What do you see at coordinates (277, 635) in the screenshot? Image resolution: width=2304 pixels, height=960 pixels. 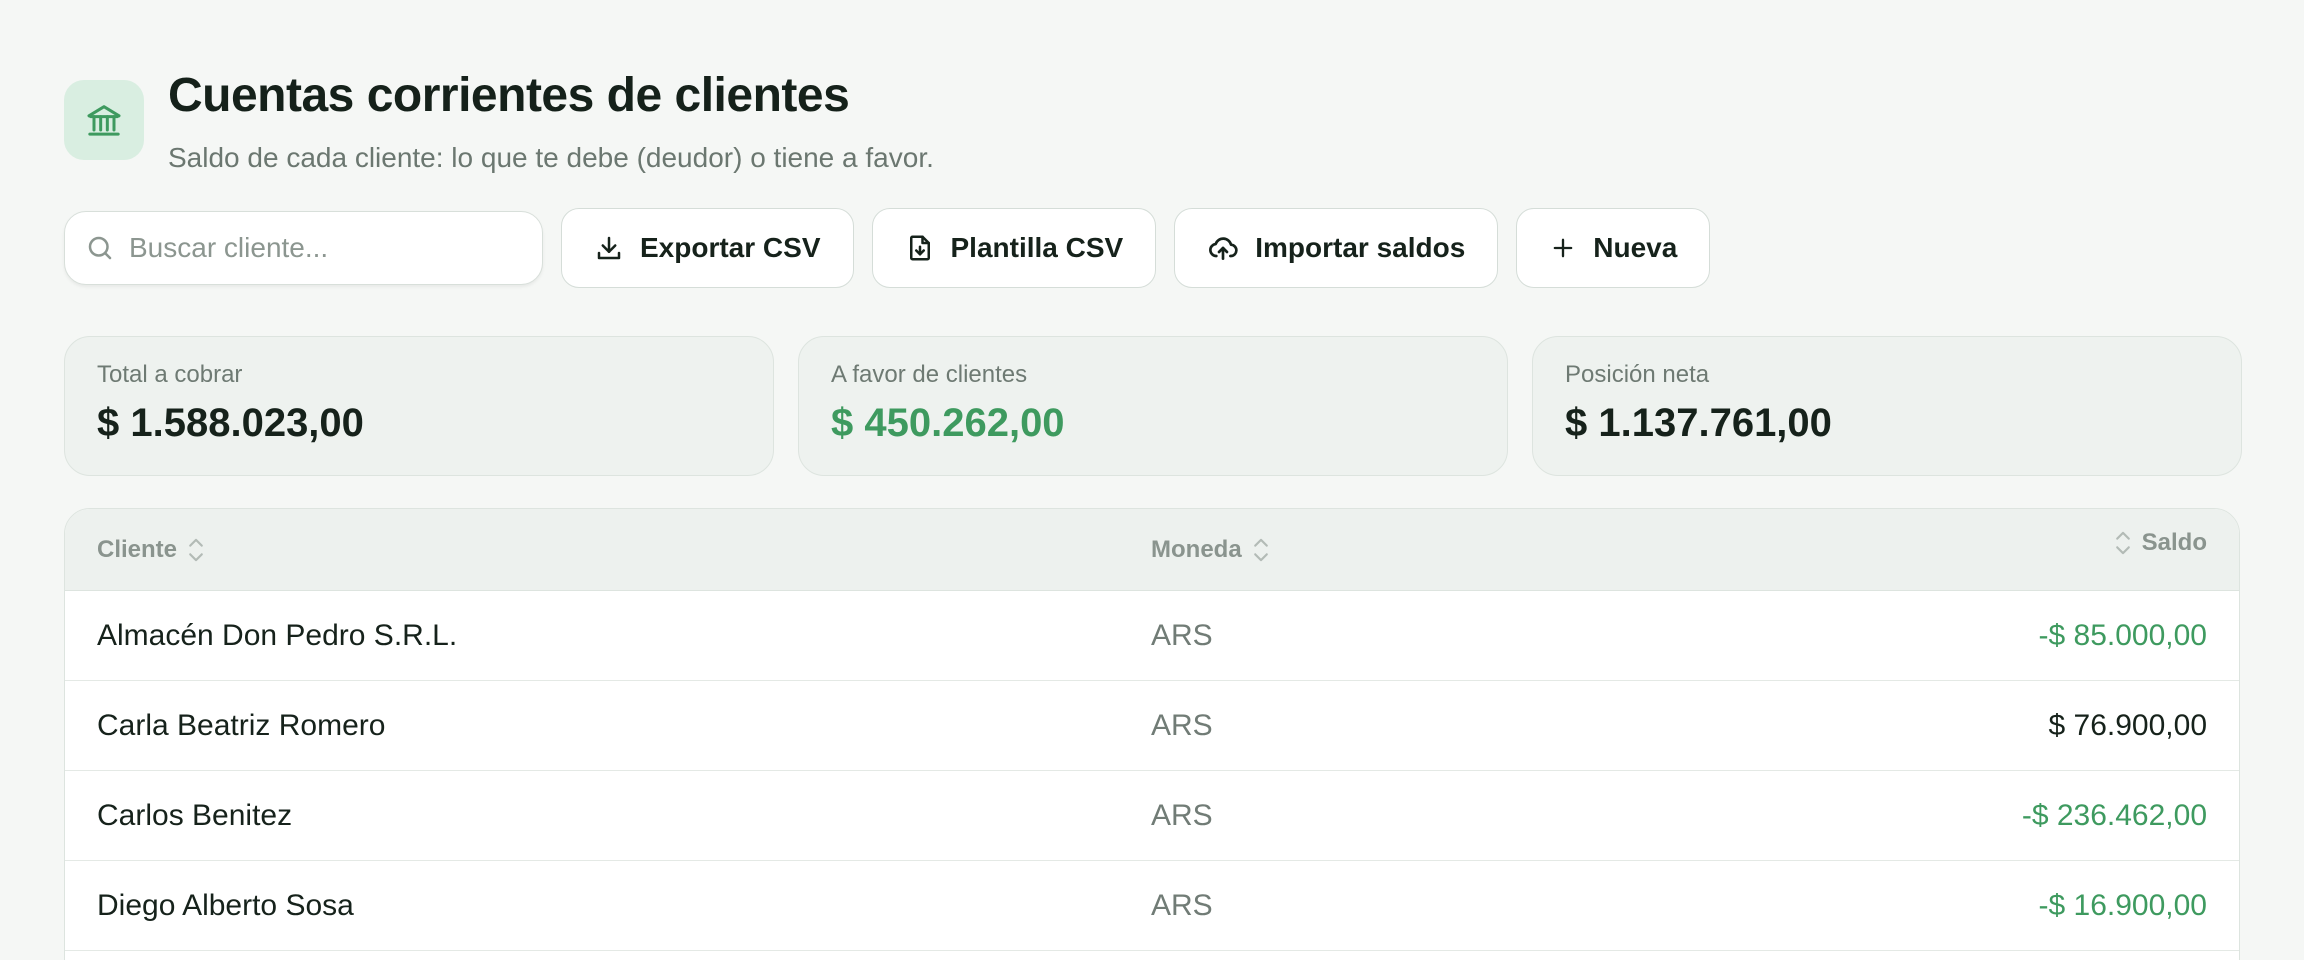 I see `cell-cliente: Almacén Don Pedro S.R.L.` at bounding box center [277, 635].